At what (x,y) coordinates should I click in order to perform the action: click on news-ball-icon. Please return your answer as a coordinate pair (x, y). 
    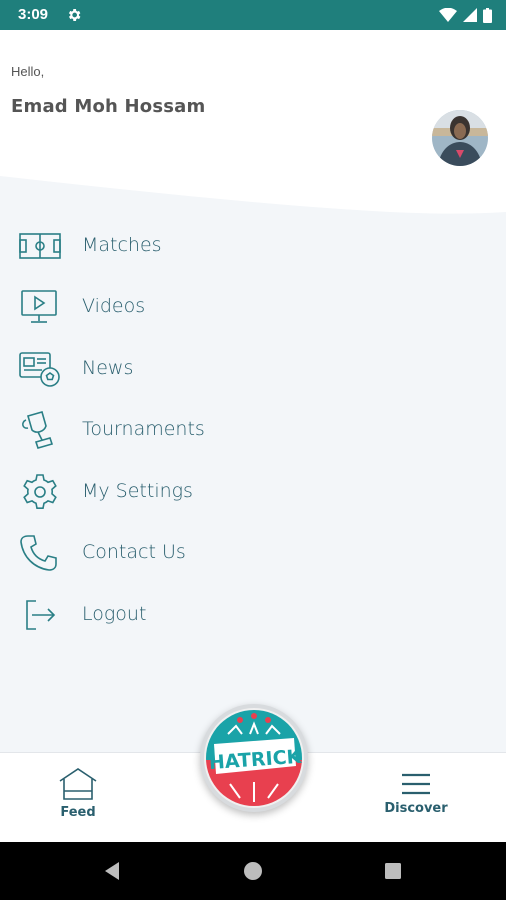
    Looking at the image, I should click on (39, 369).